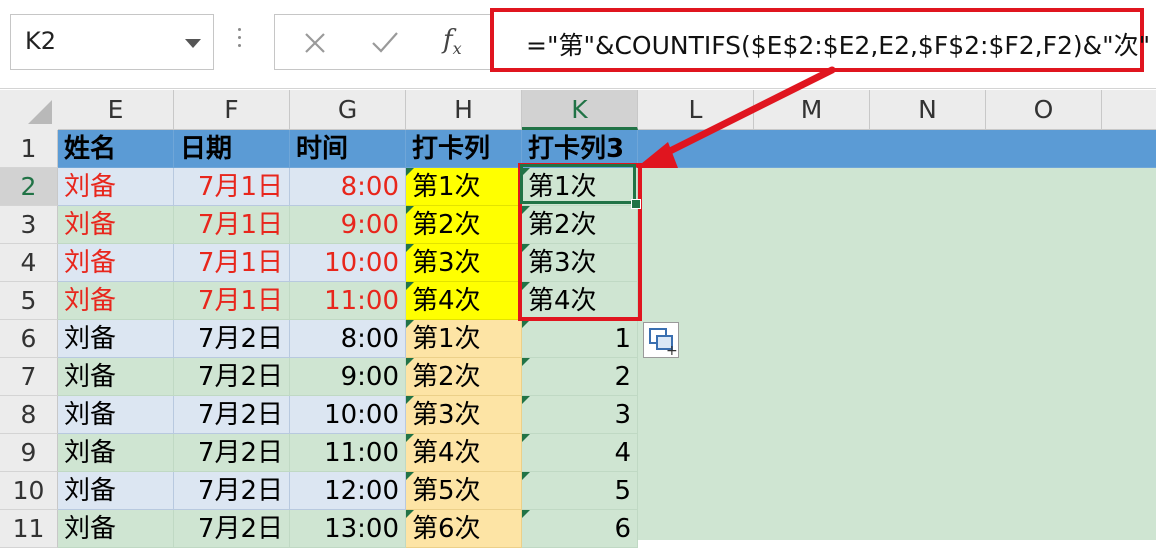  Describe the element at coordinates (464, 110) in the screenshot. I see `col-header-h: H` at that location.